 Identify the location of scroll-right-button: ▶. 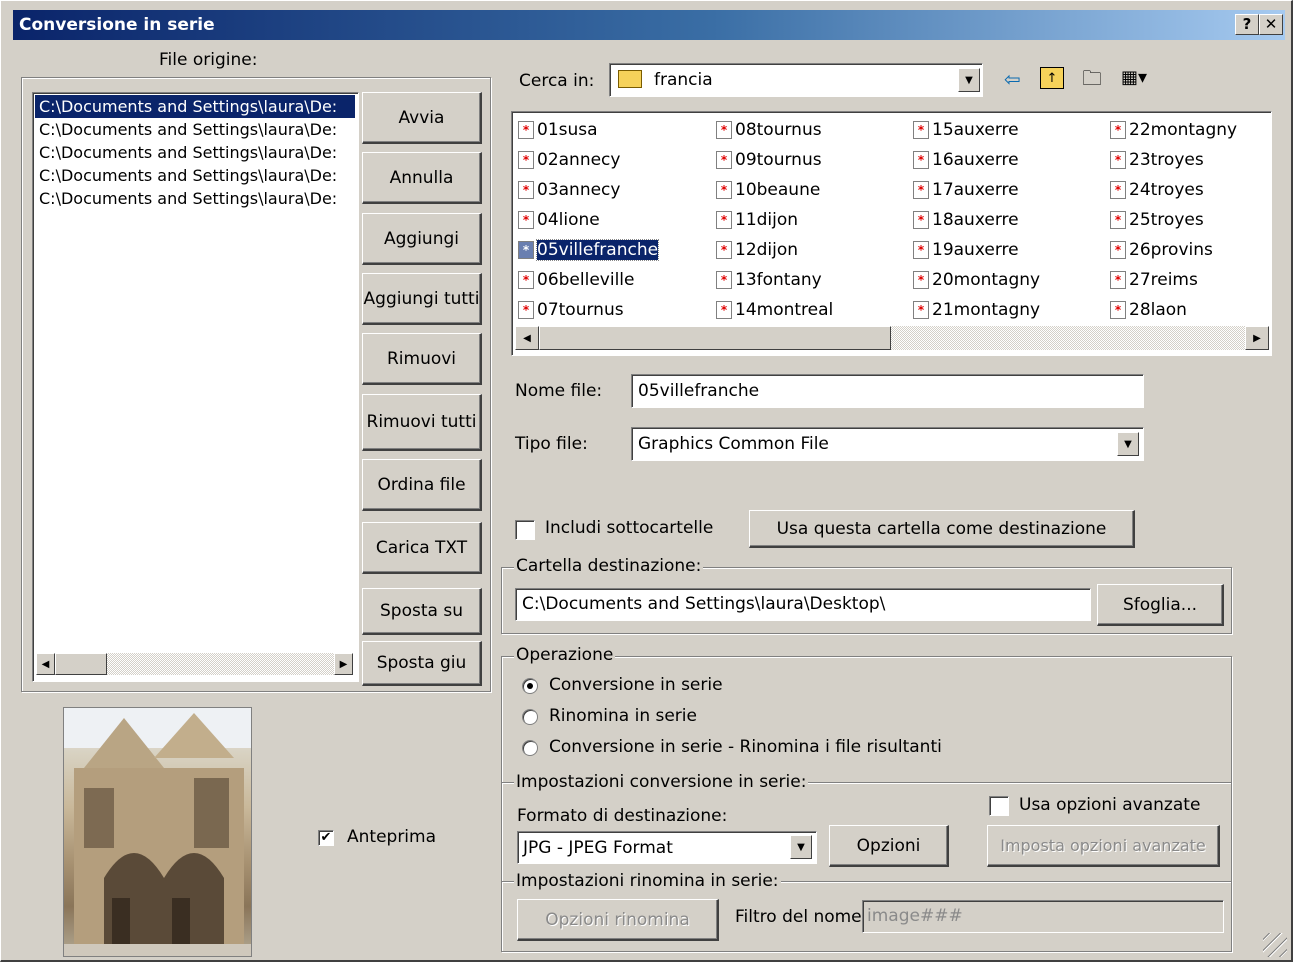
(343, 664).